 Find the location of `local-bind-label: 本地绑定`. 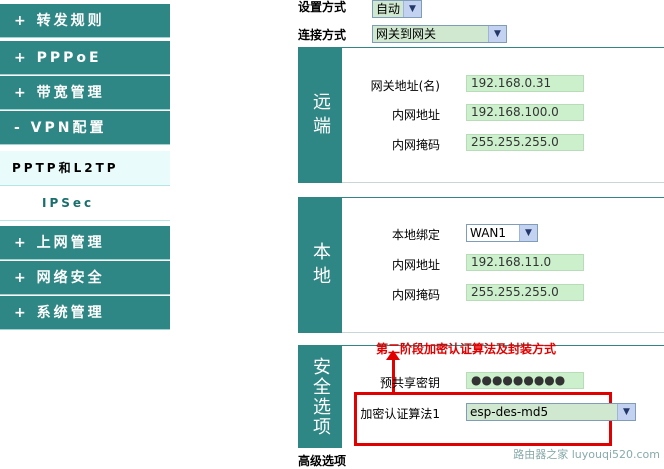

local-bind-label: 本地绑定 is located at coordinates (415, 235).